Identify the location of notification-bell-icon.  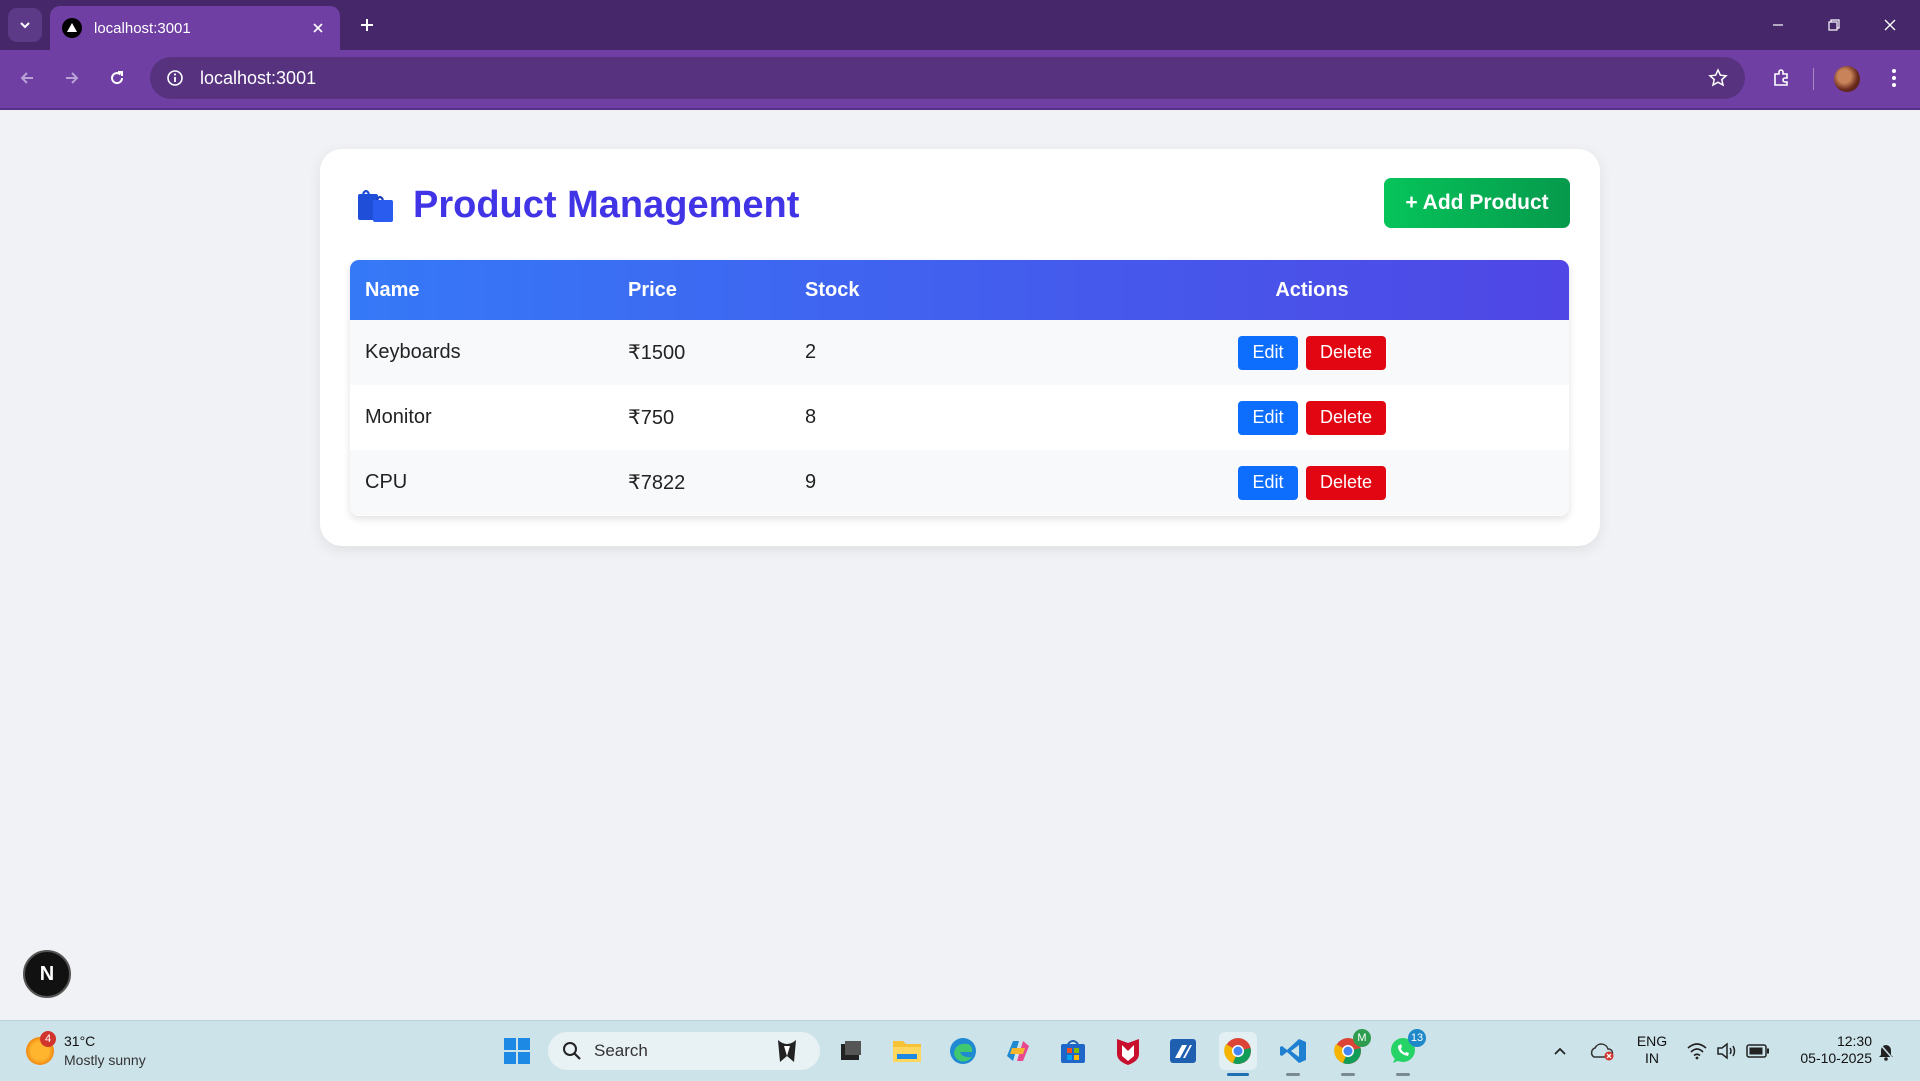
(1886, 1051).